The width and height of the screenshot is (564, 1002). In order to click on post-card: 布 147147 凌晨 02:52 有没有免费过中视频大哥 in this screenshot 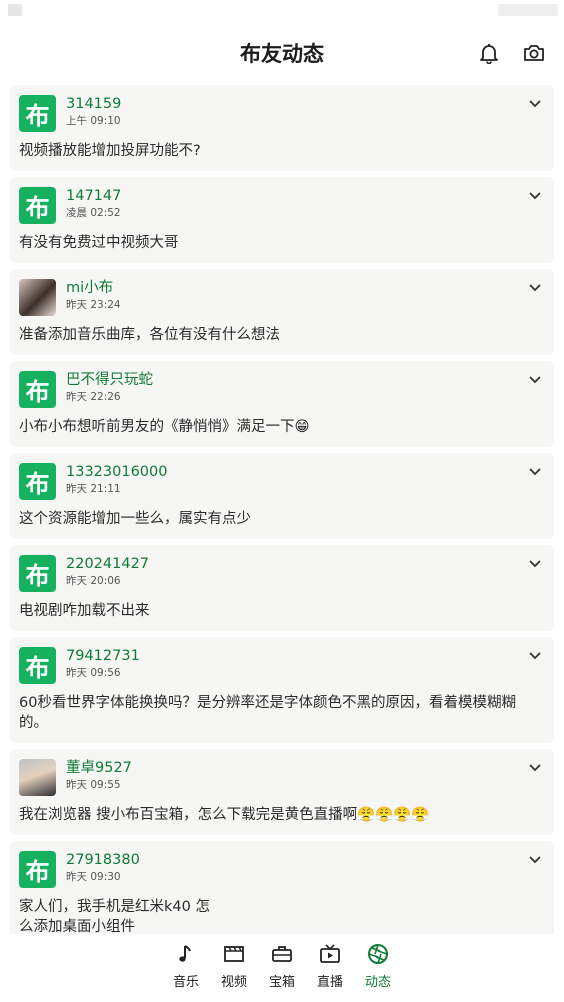, I will do `click(282, 220)`.